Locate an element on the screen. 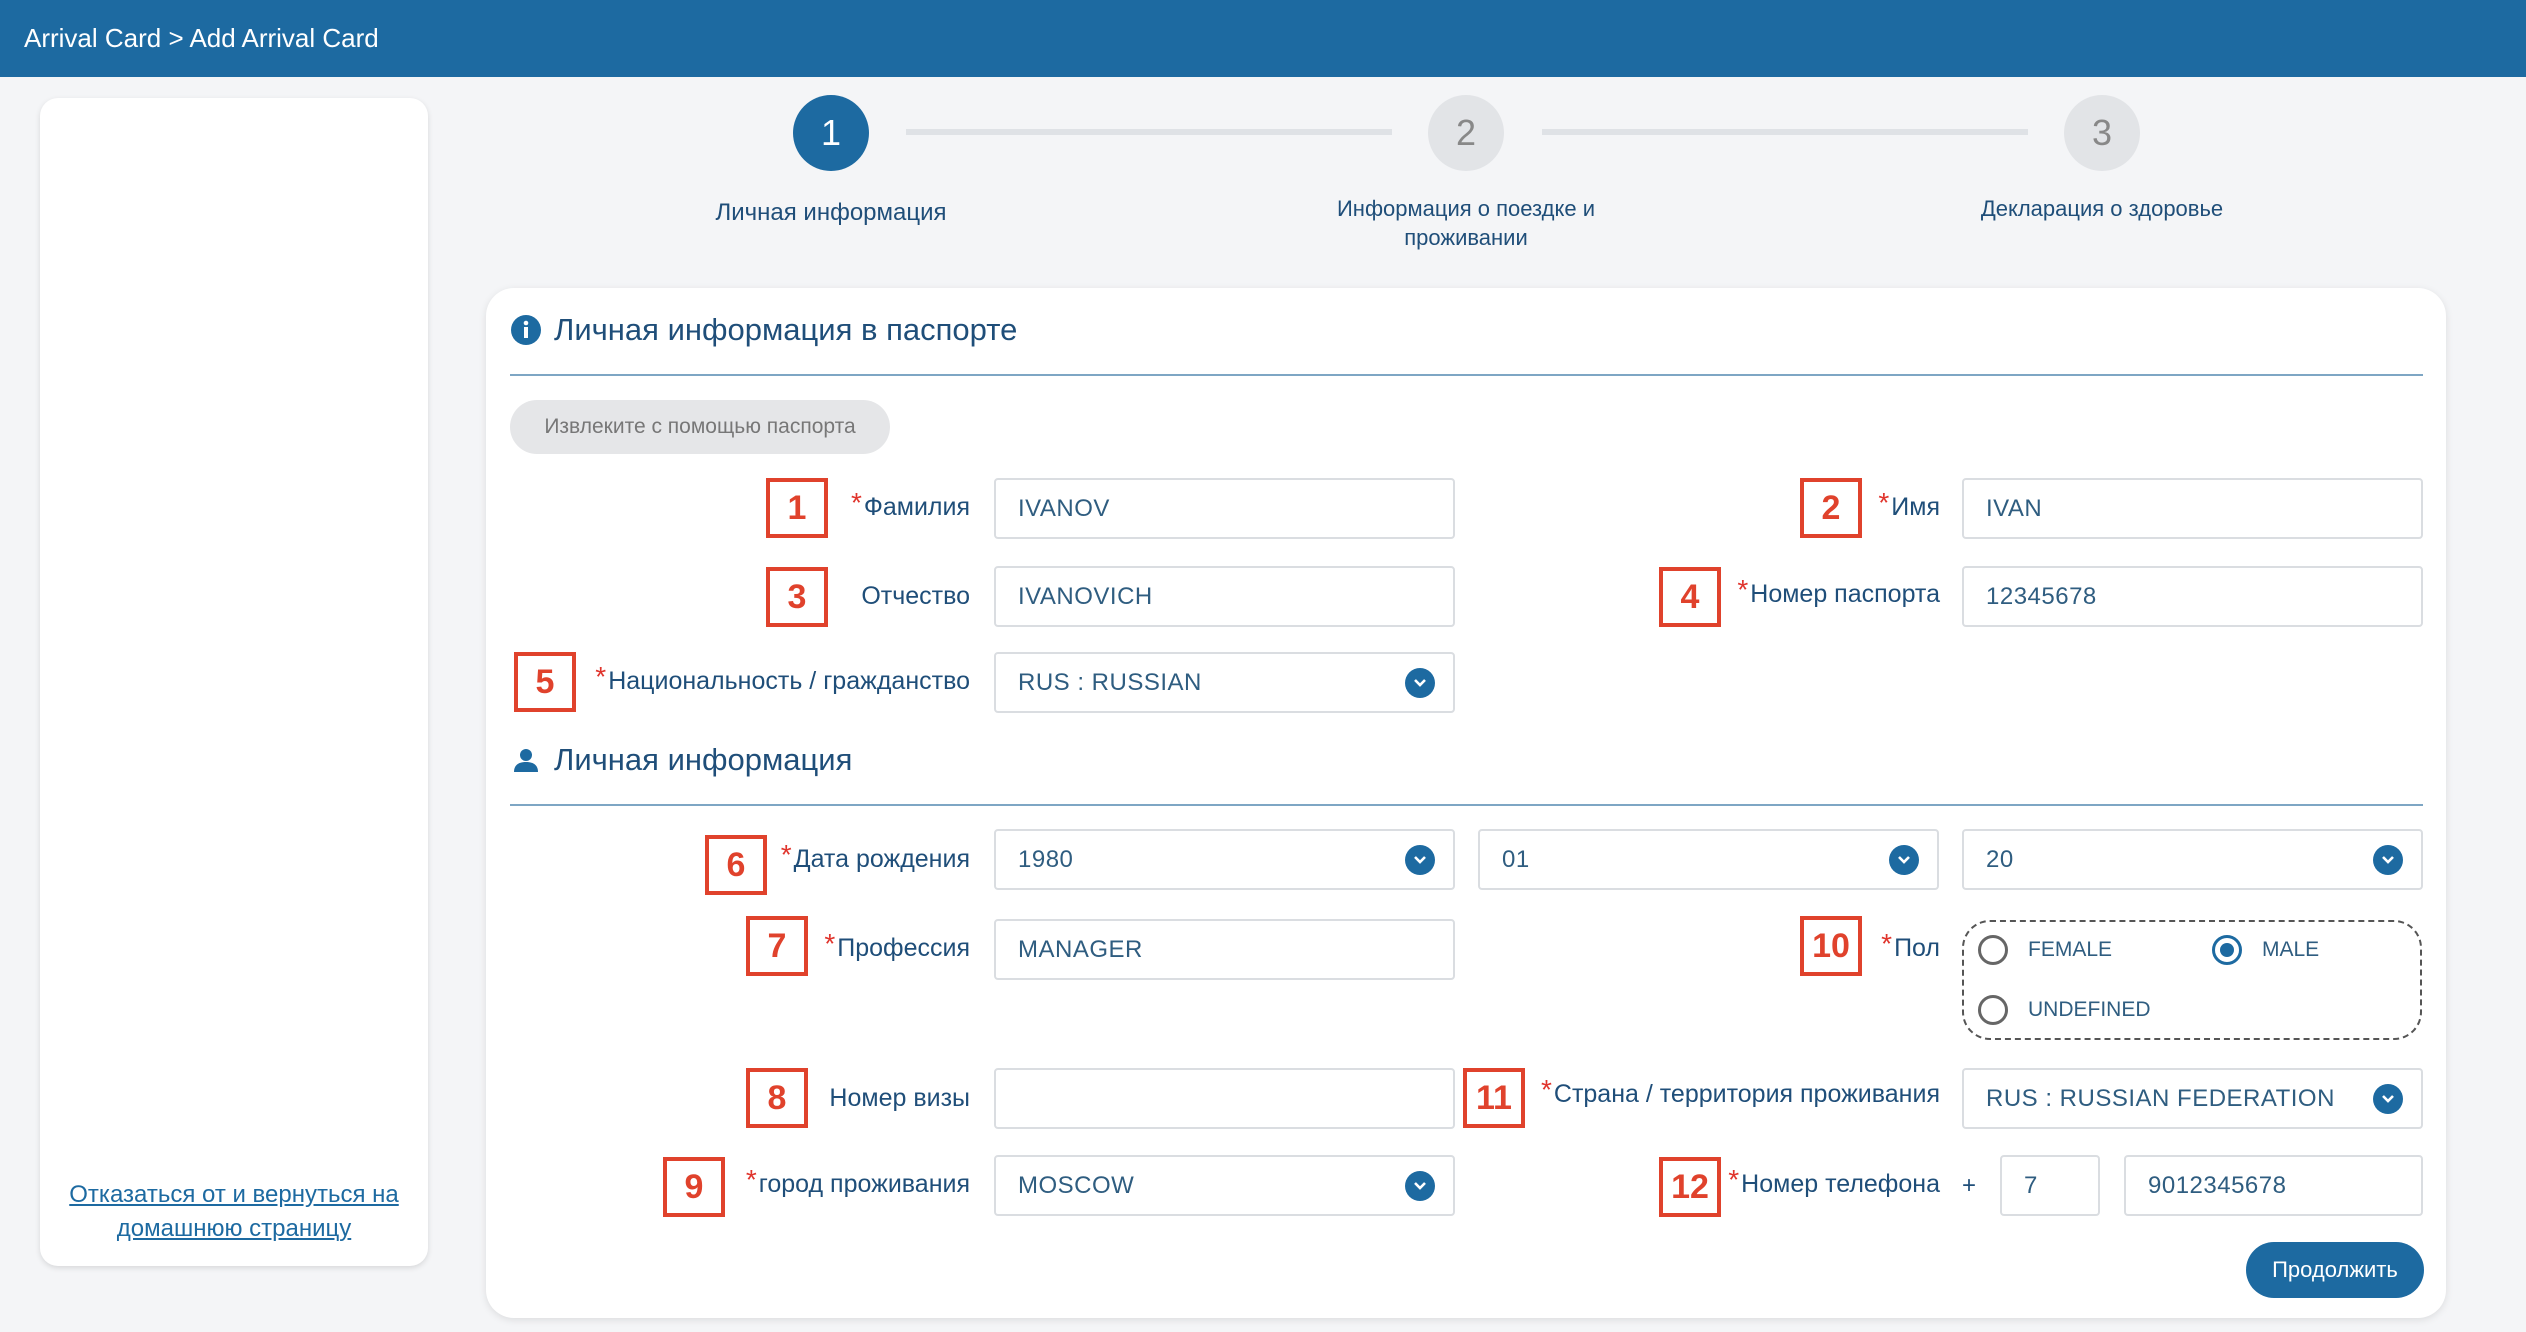 Image resolution: width=2526 pixels, height=1332 pixels. step-2-label: Информация о поездке и проживании is located at coordinates (1465, 223).